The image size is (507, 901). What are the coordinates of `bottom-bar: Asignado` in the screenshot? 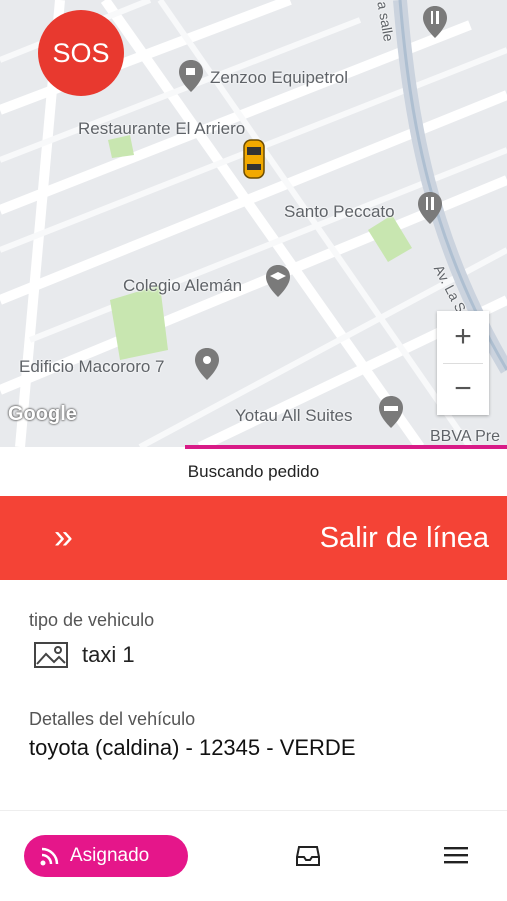 It's located at (253, 855).